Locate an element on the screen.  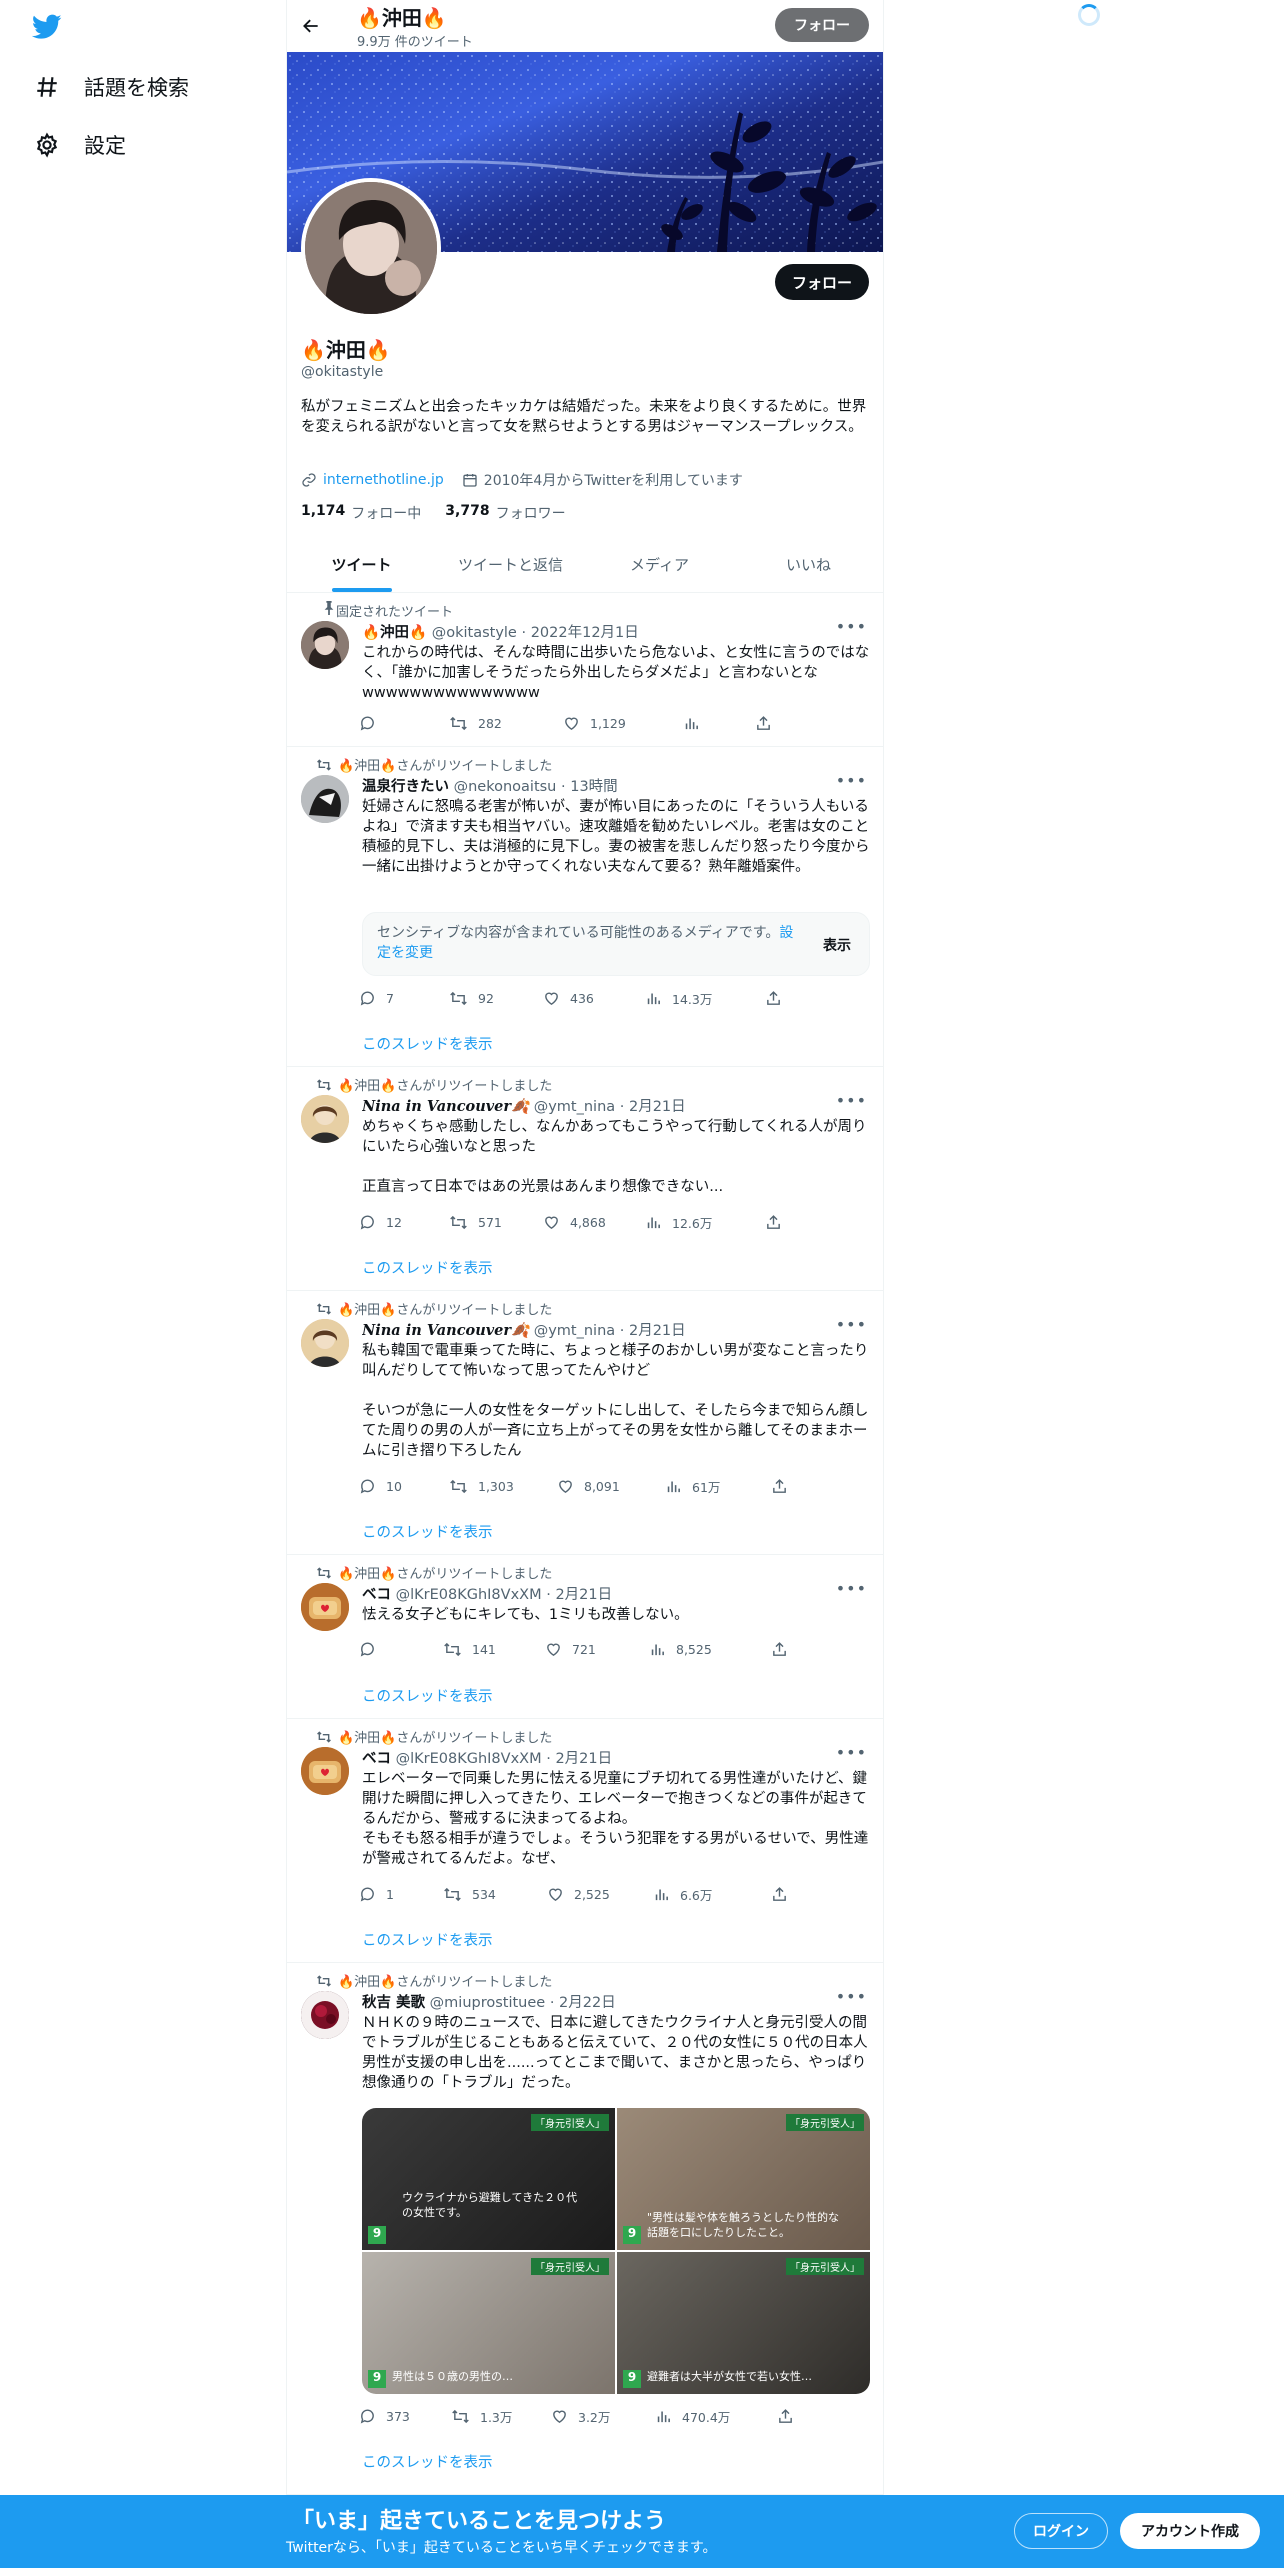
like-button: 436 is located at coordinates (594, 998).